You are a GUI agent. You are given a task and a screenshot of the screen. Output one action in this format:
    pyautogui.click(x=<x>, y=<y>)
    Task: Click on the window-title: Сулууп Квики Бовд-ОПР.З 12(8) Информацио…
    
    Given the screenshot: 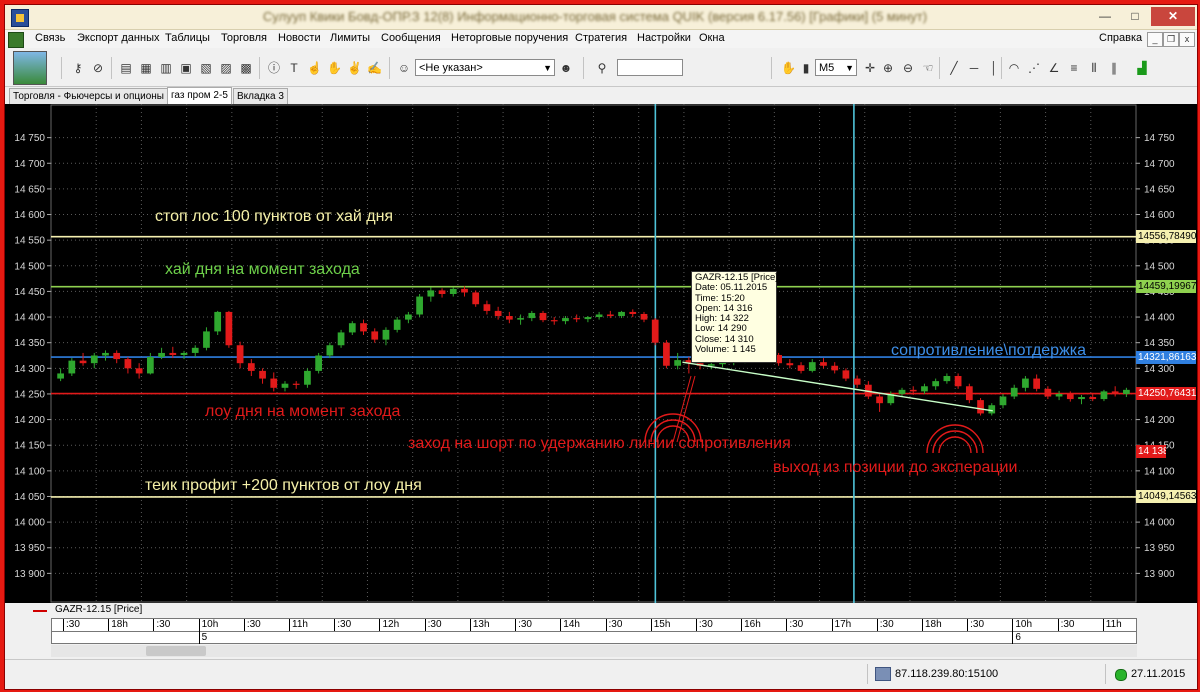 What is the action you would take?
    pyautogui.click(x=595, y=16)
    